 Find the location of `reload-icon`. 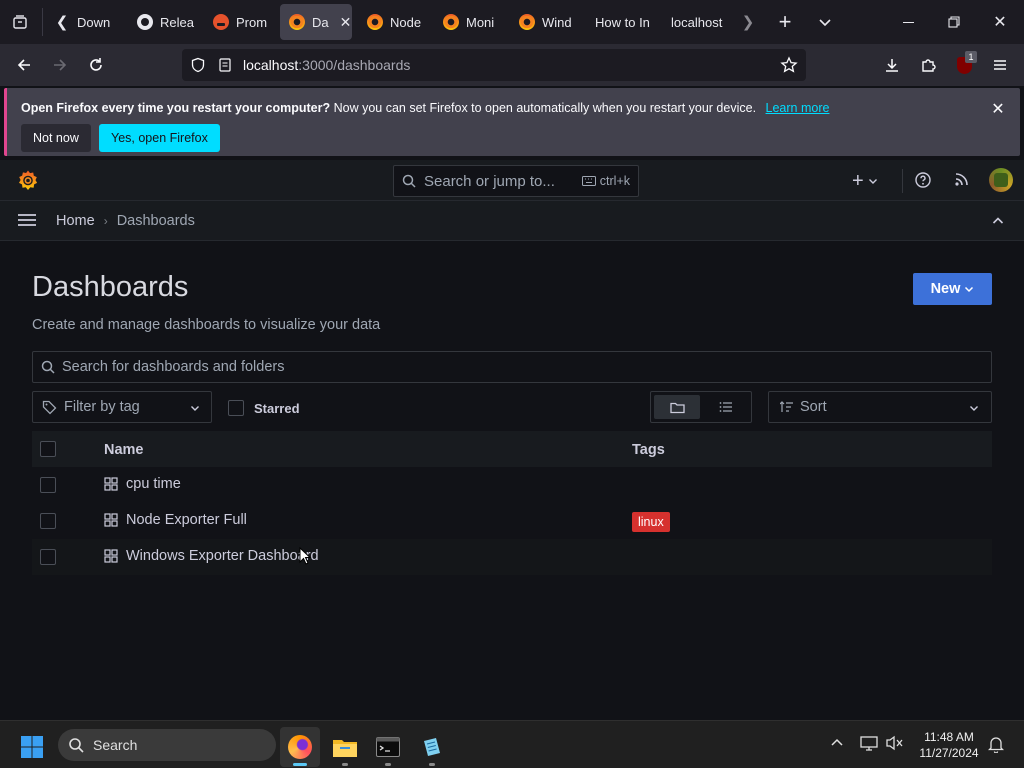

reload-icon is located at coordinates (96, 64).